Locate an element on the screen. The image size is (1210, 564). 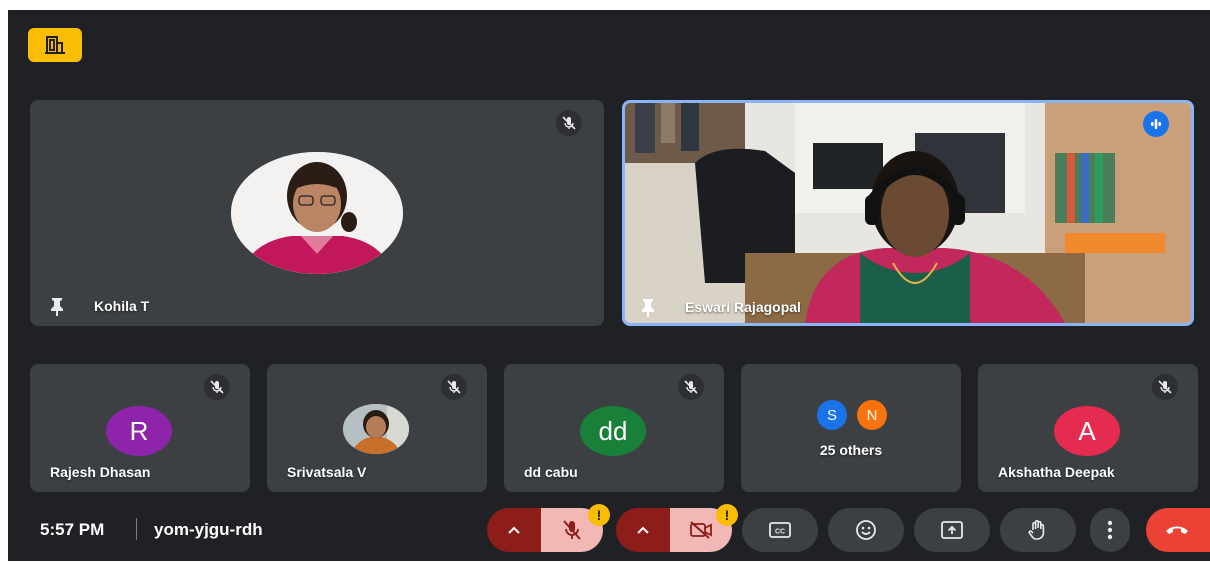
camera-options-button is located at coordinates (643, 530).